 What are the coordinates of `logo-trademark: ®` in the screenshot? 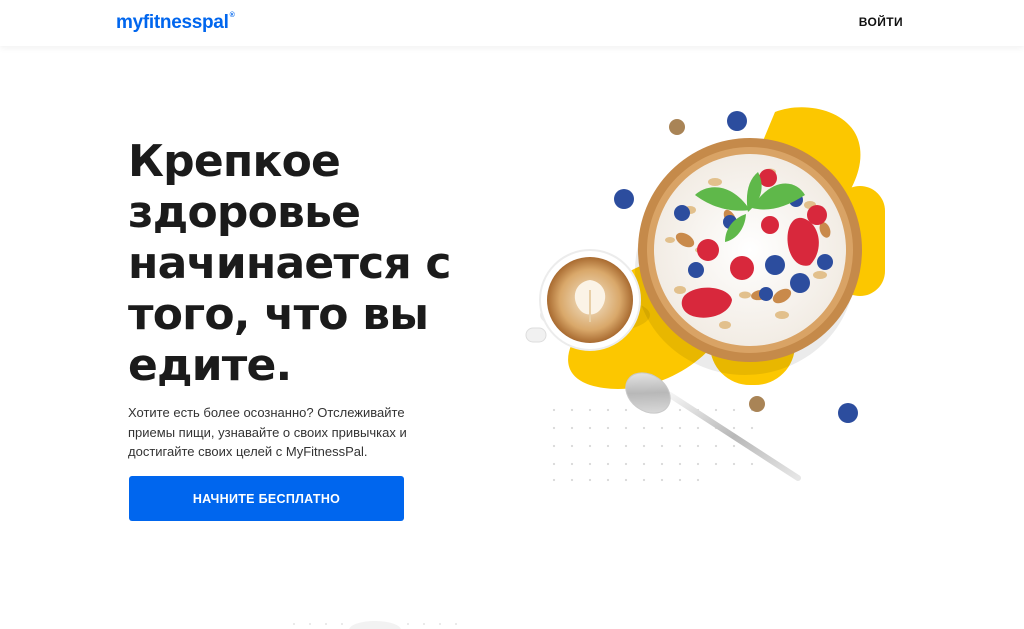 It's located at (232, 15).